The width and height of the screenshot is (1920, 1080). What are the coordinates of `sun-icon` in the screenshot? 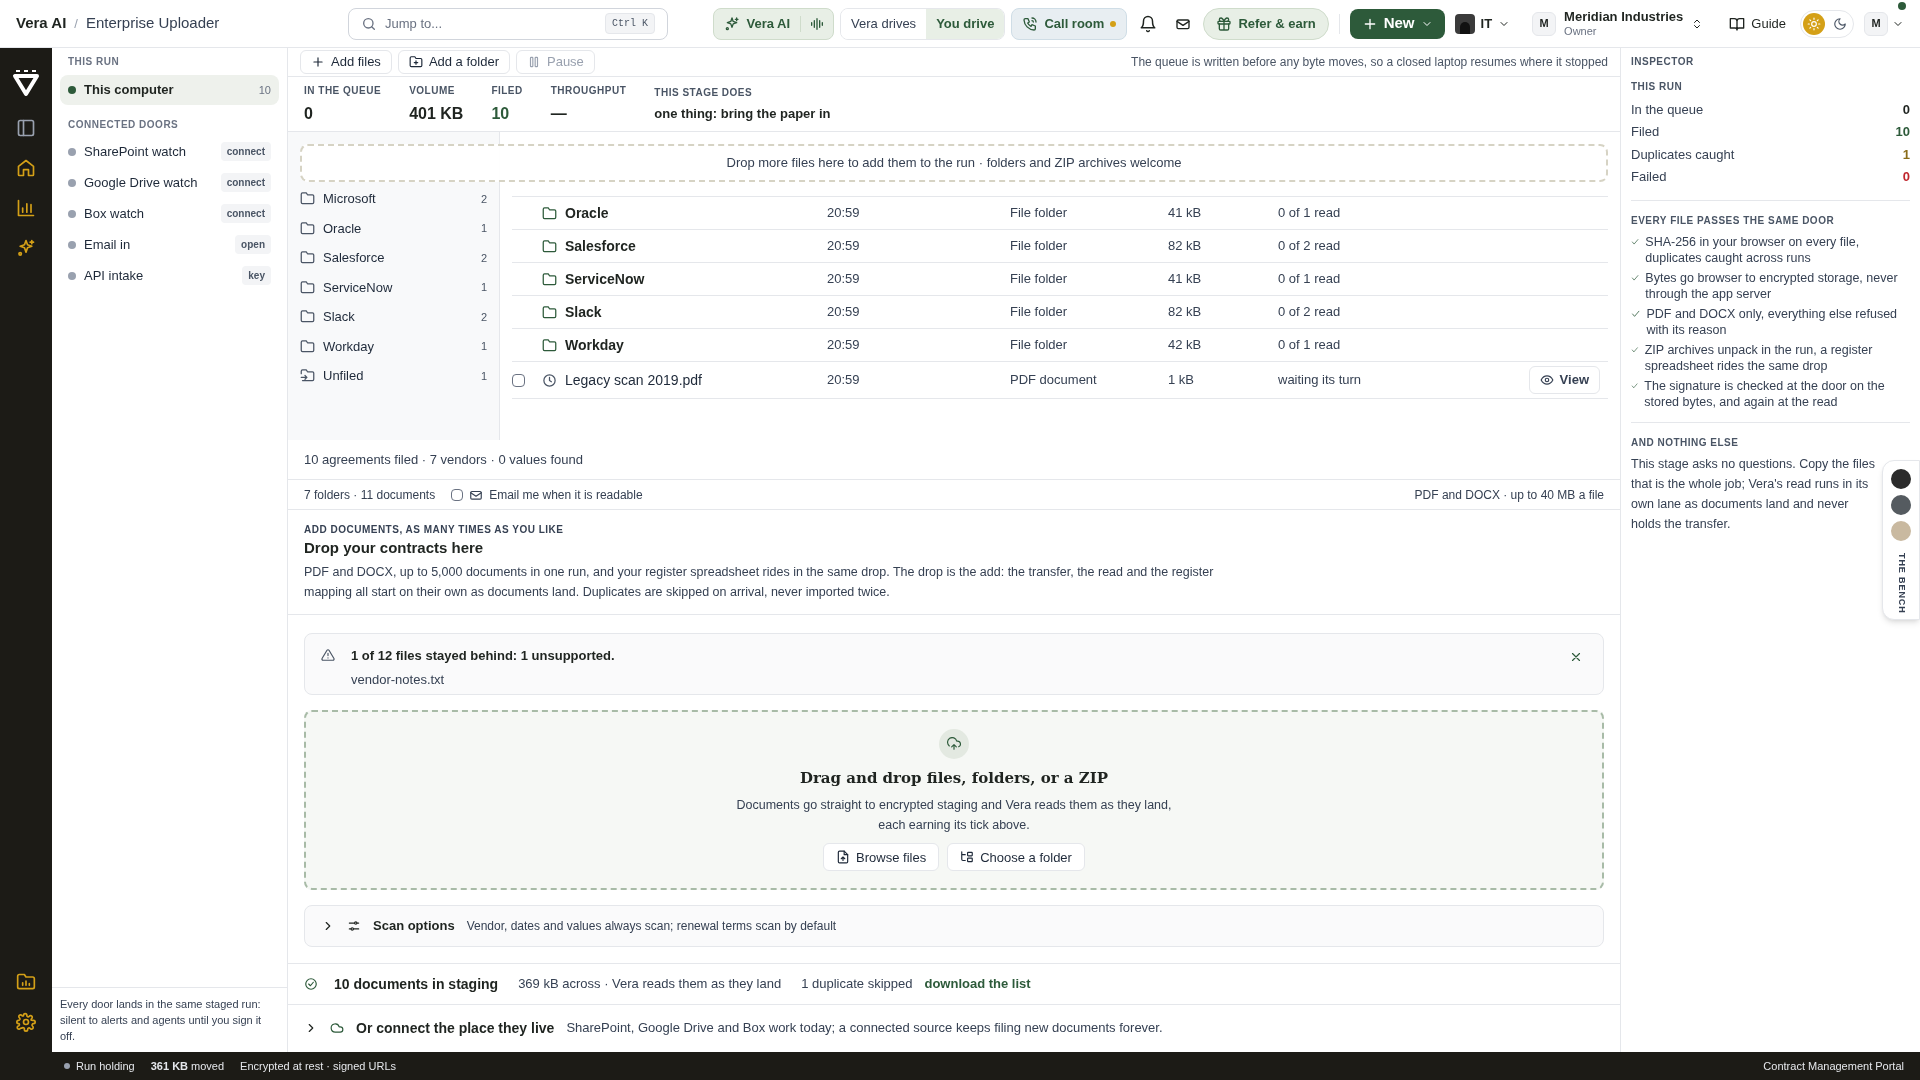 It's located at (1814, 23).